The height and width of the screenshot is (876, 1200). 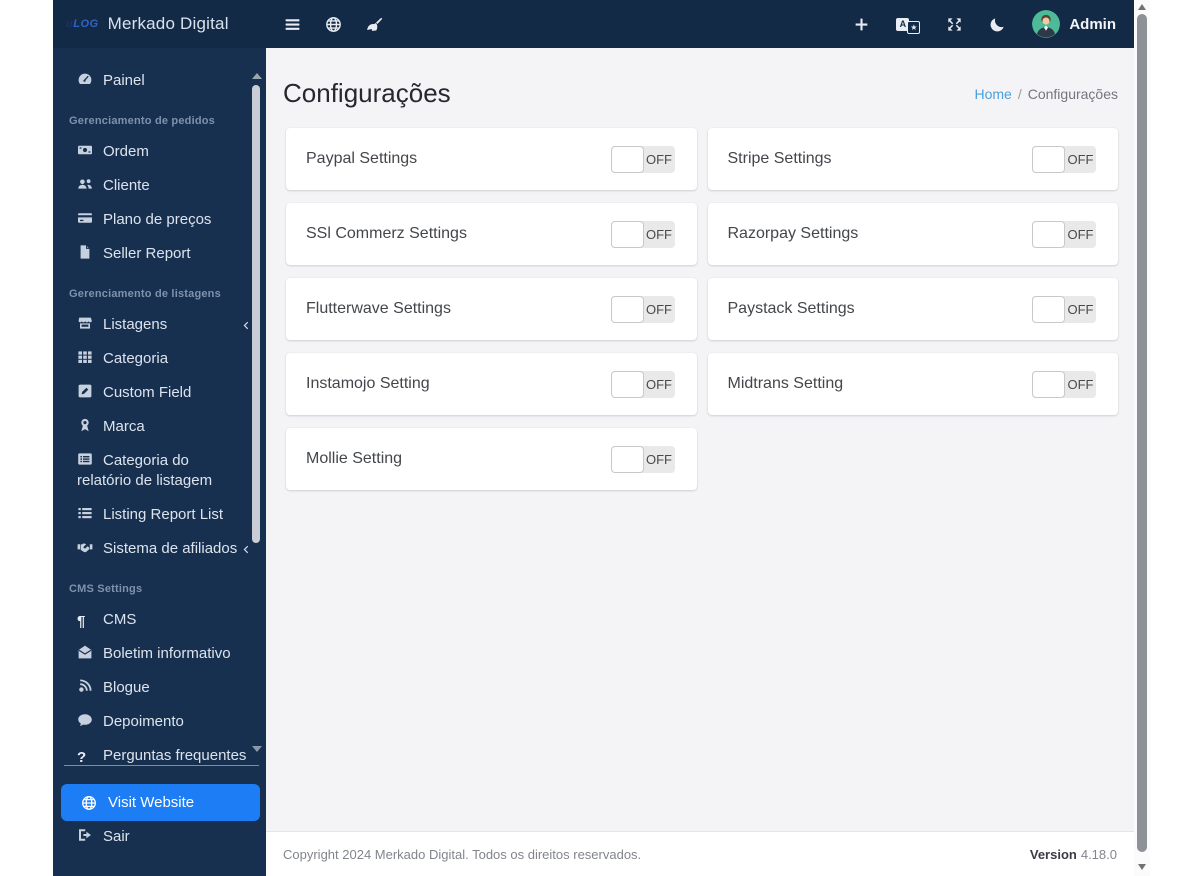 I want to click on sidebar-item-blogue: Blogue, so click(x=159, y=688).